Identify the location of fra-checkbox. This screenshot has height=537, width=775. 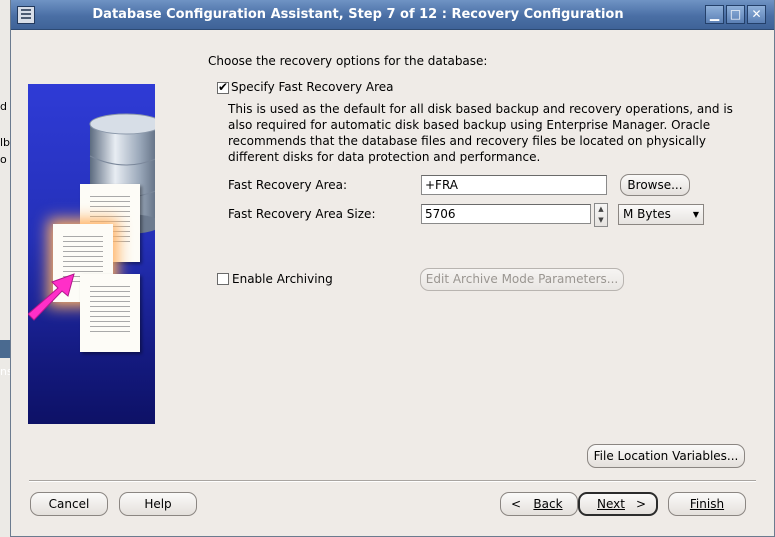
(223, 87).